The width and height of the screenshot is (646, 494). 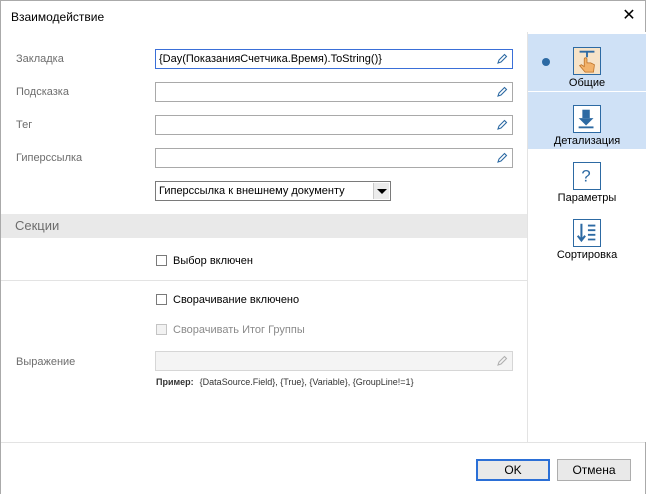 What do you see at coordinates (46, 362) in the screenshot?
I see `expression-label: Выражение` at bounding box center [46, 362].